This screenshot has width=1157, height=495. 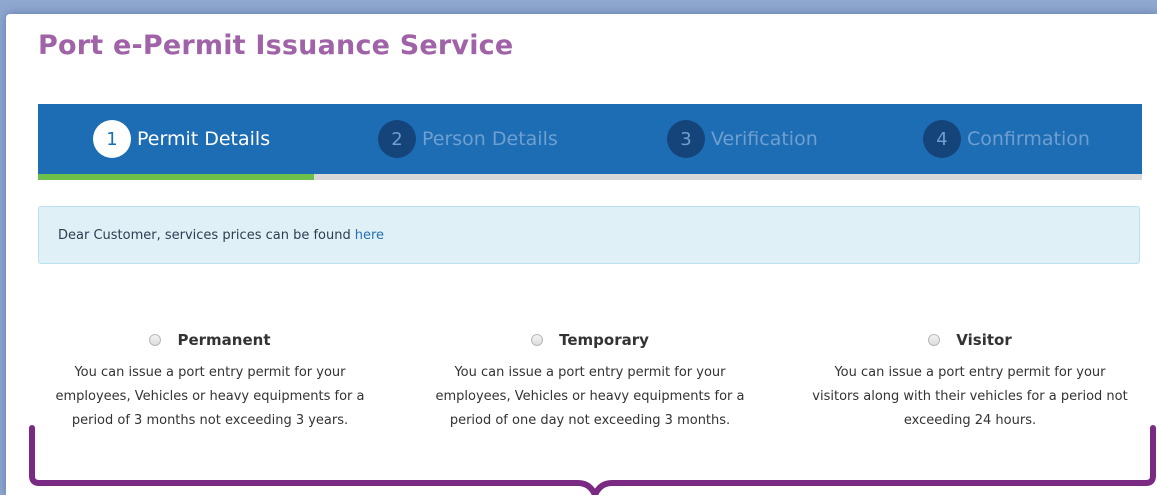 I want to click on step-confirmation: 4 Confirmation, so click(x=1006, y=139).